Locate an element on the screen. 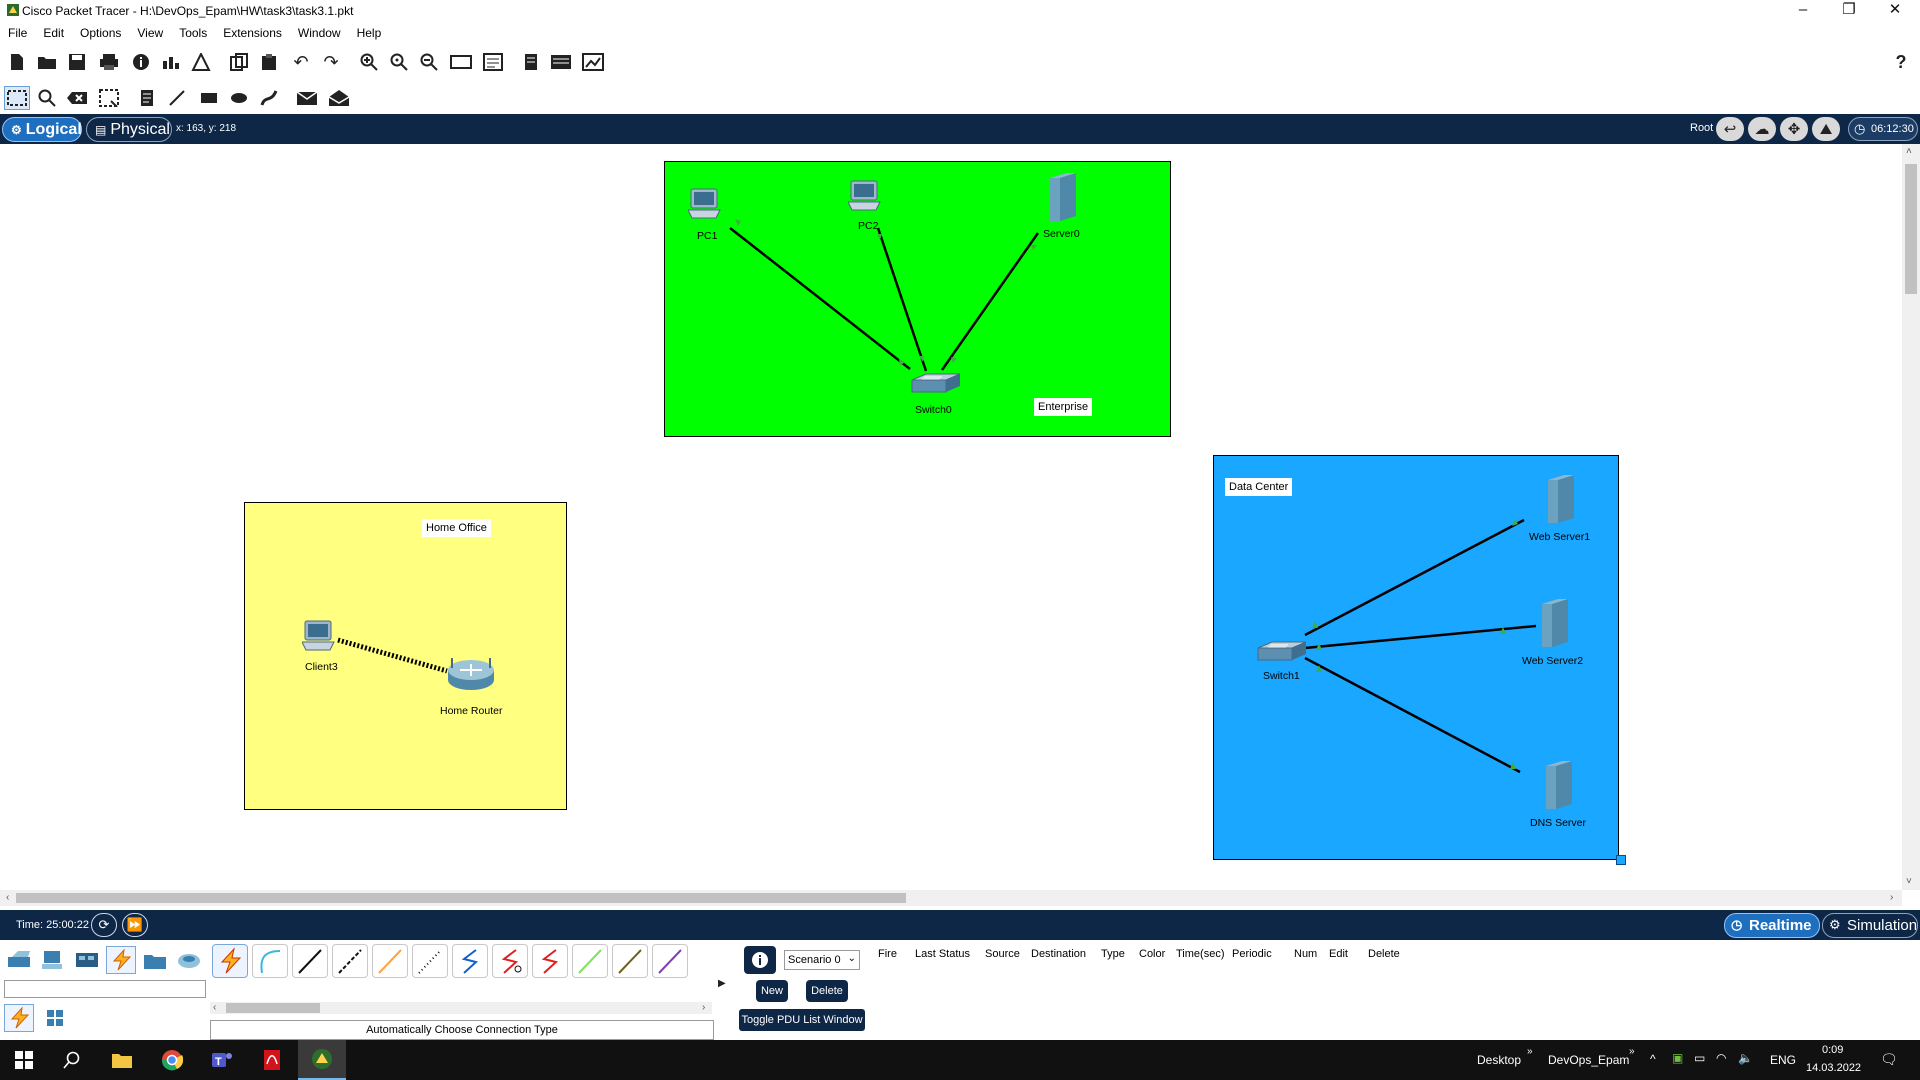  zoom-out-icon is located at coordinates (429, 62).